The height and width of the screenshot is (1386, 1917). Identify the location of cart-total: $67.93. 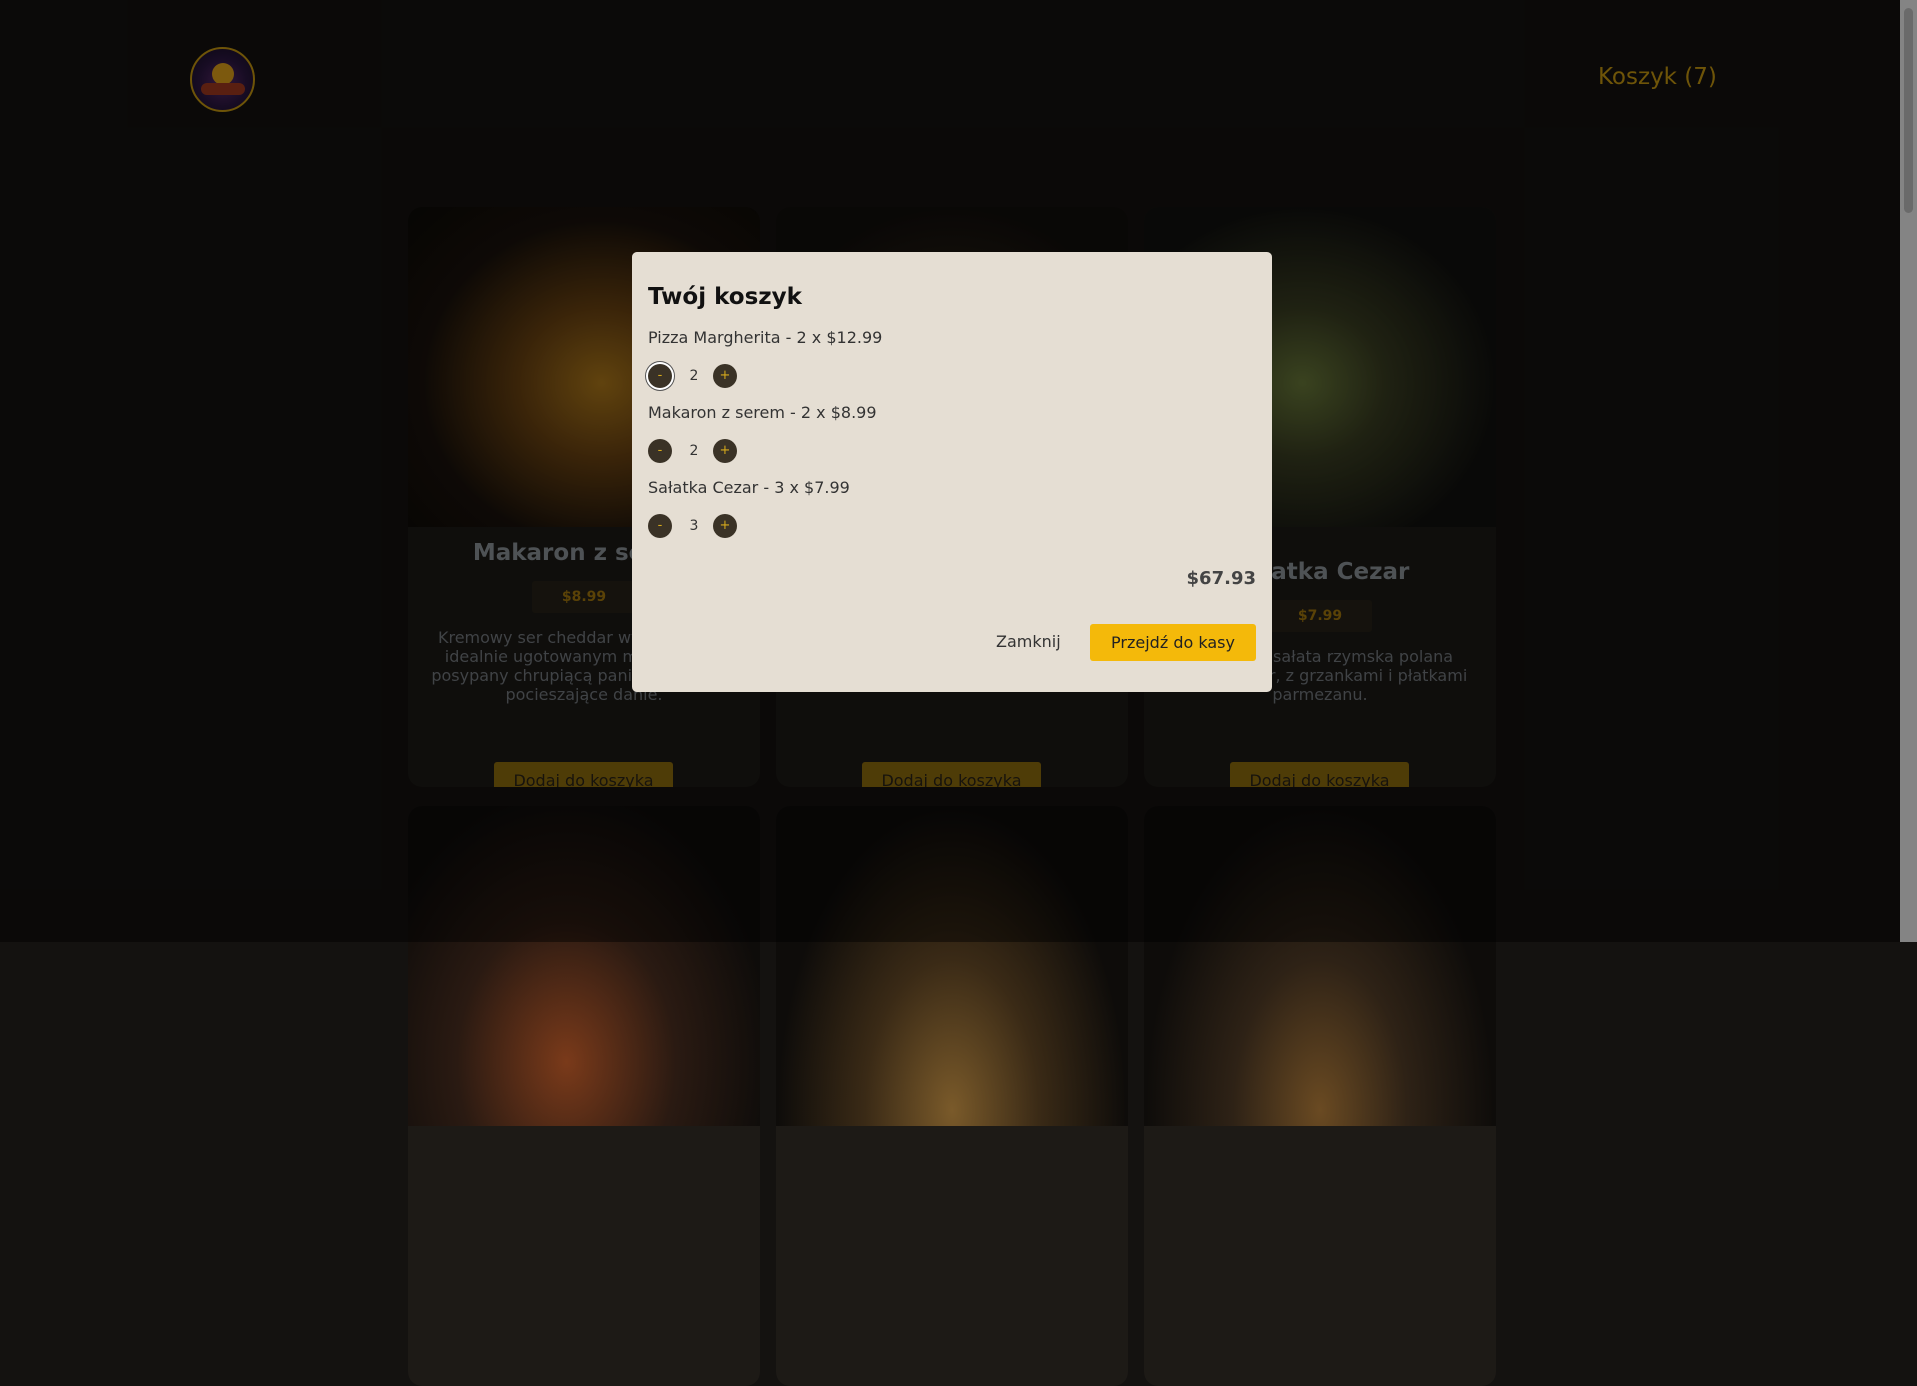
(1221, 578).